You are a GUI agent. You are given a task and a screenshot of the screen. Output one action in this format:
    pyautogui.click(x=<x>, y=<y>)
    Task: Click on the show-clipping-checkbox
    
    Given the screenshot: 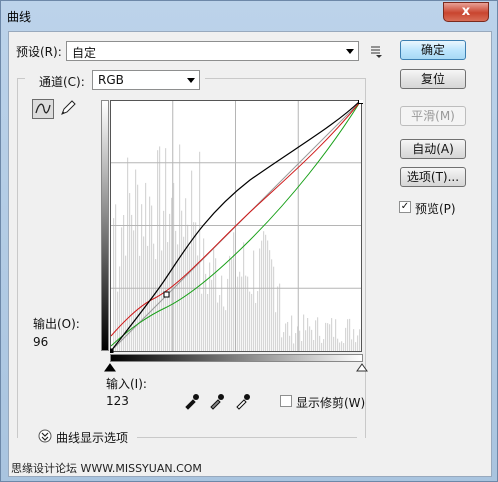 What is the action you would take?
    pyautogui.click(x=286, y=401)
    